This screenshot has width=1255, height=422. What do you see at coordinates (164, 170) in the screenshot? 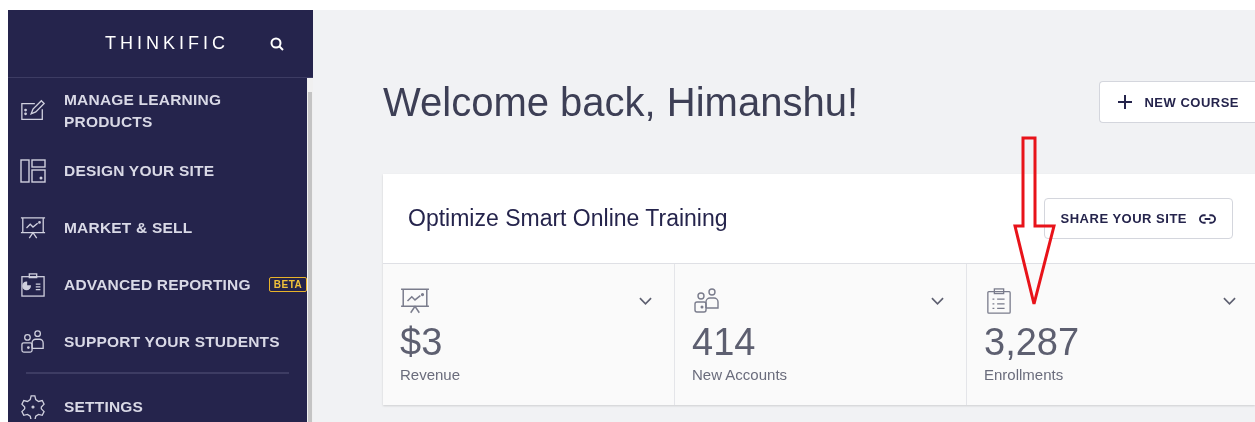
I see `sidebar-item: DESIGN YOUR SITE` at bounding box center [164, 170].